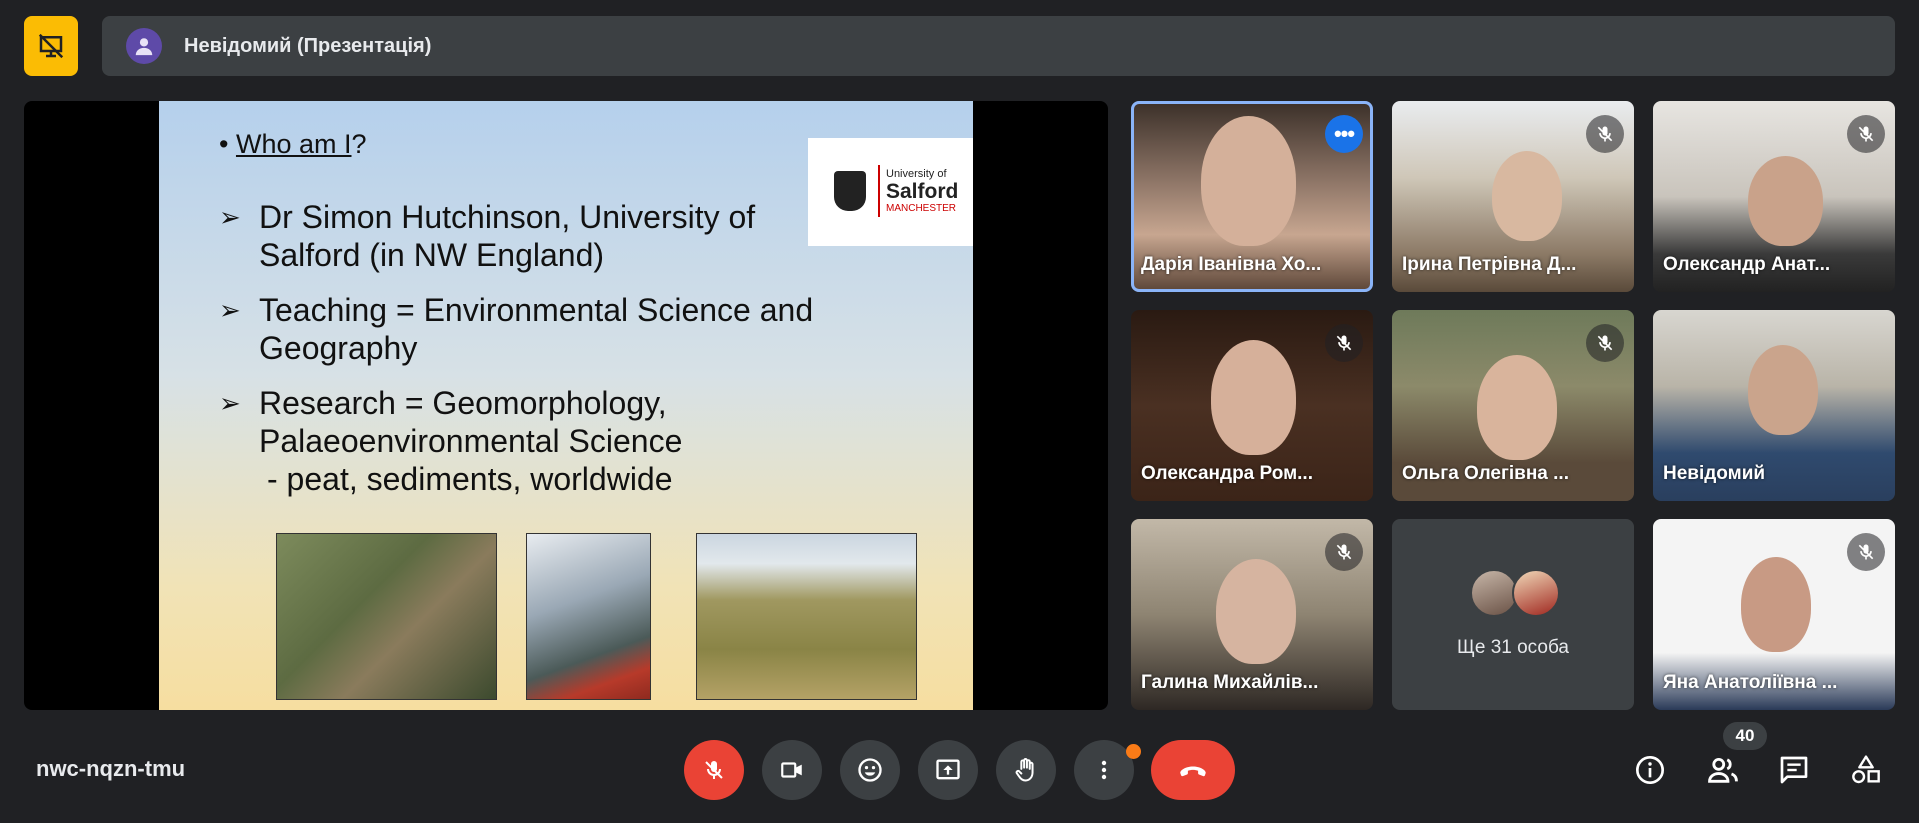  I want to click on more-options-button, so click(1104, 770).